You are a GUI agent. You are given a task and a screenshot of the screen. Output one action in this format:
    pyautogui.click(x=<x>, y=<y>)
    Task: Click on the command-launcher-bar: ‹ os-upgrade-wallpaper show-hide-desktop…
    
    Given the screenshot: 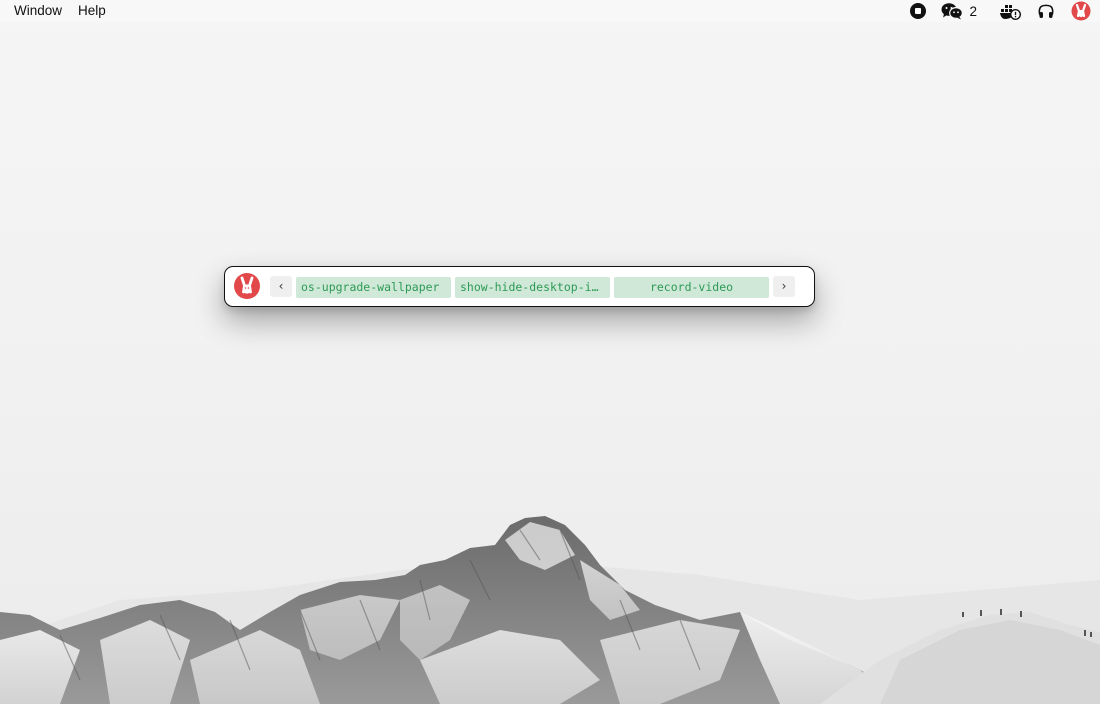 What is the action you would take?
    pyautogui.click(x=519, y=286)
    